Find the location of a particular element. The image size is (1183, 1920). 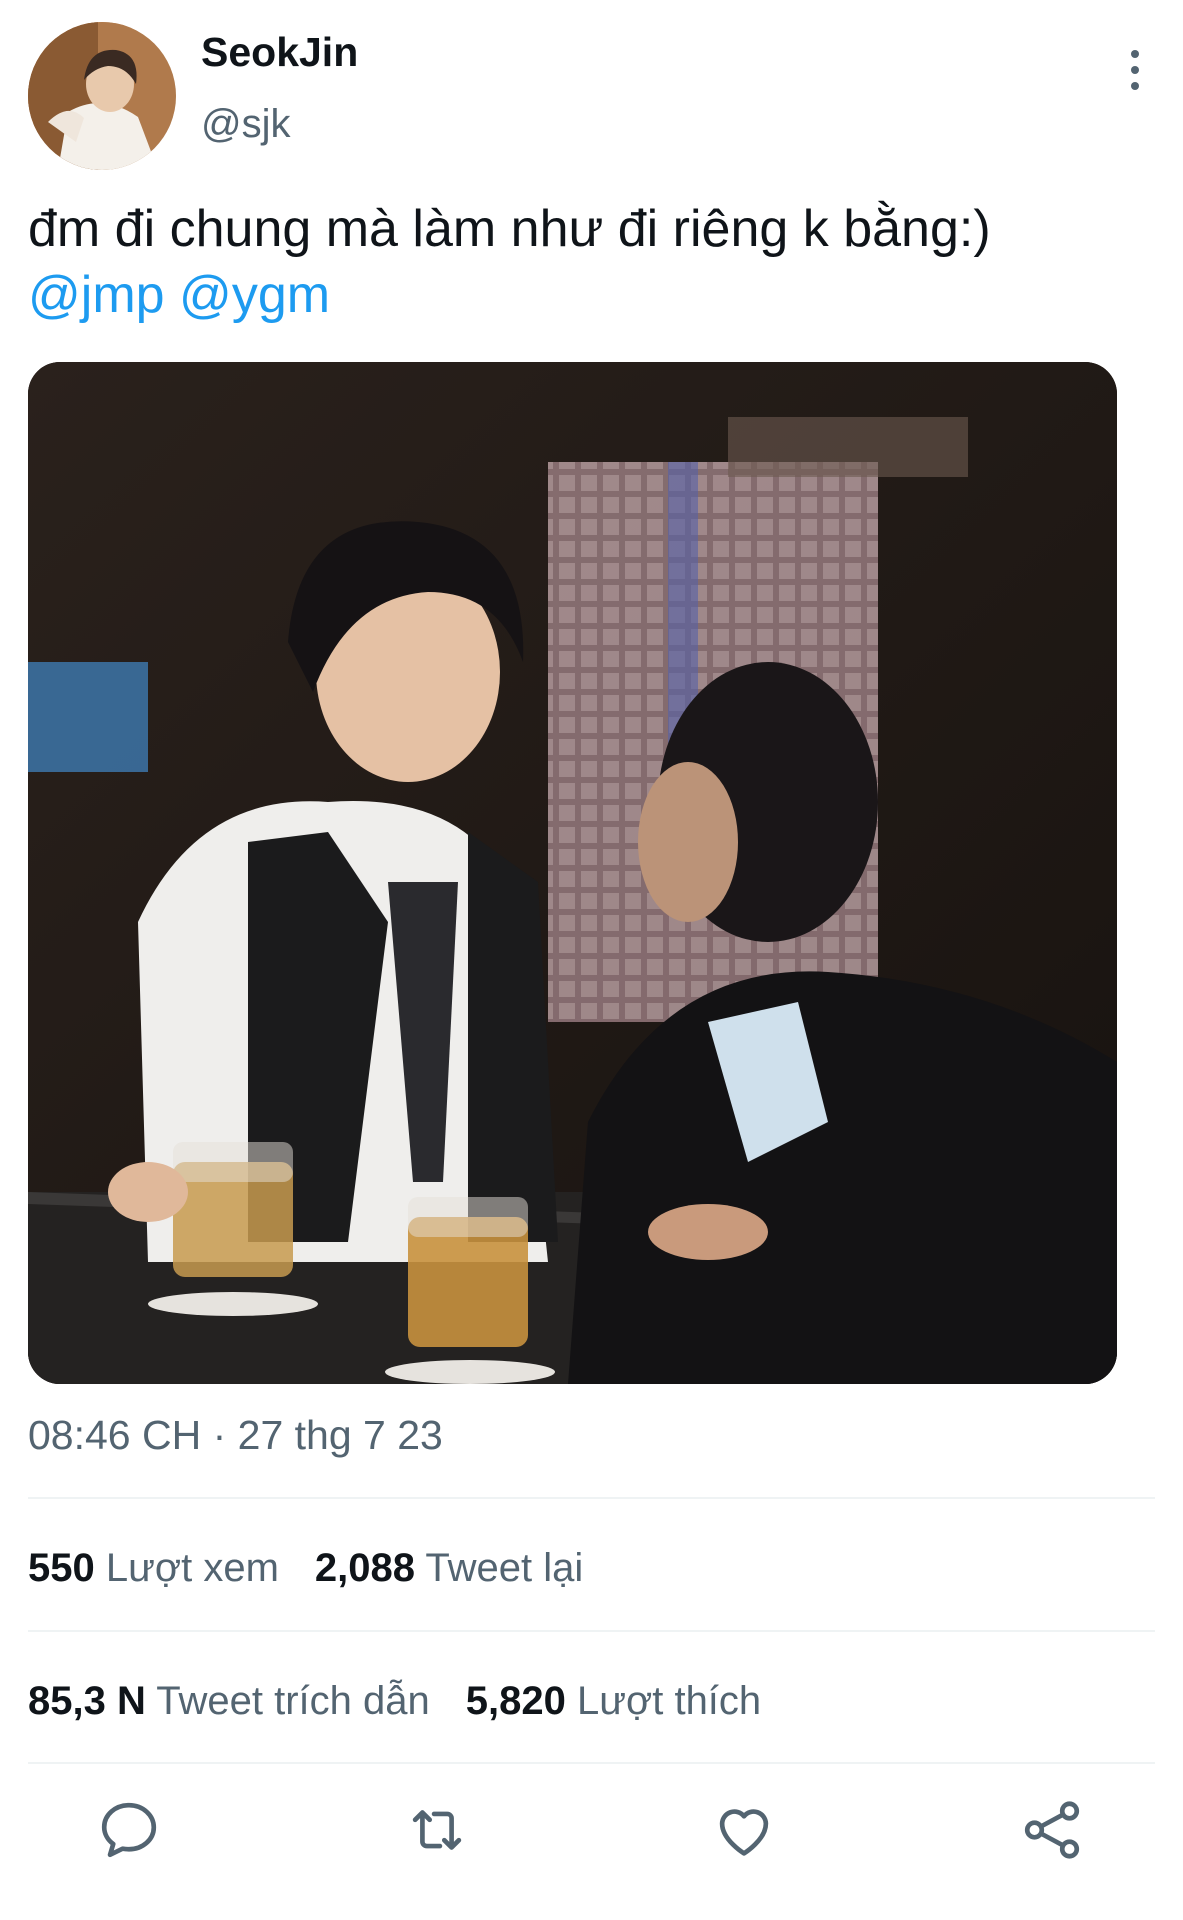

heart-icon is located at coordinates (744, 1830).